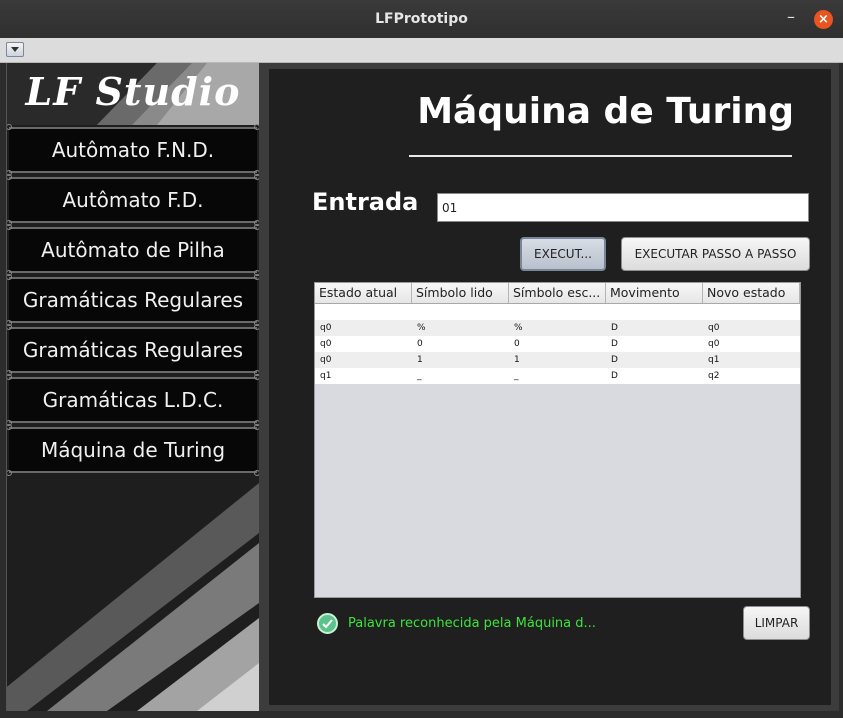 The height and width of the screenshot is (718, 843). What do you see at coordinates (791, 17) in the screenshot?
I see `minimize-button: –` at bounding box center [791, 17].